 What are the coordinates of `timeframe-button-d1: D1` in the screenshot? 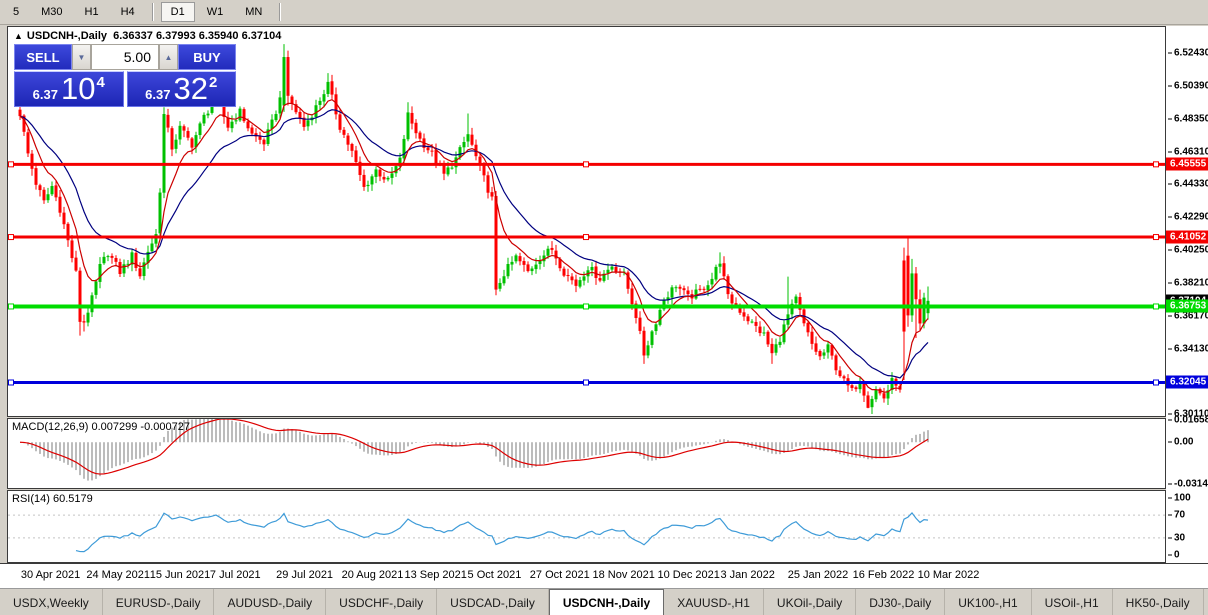 It's located at (177, 12).